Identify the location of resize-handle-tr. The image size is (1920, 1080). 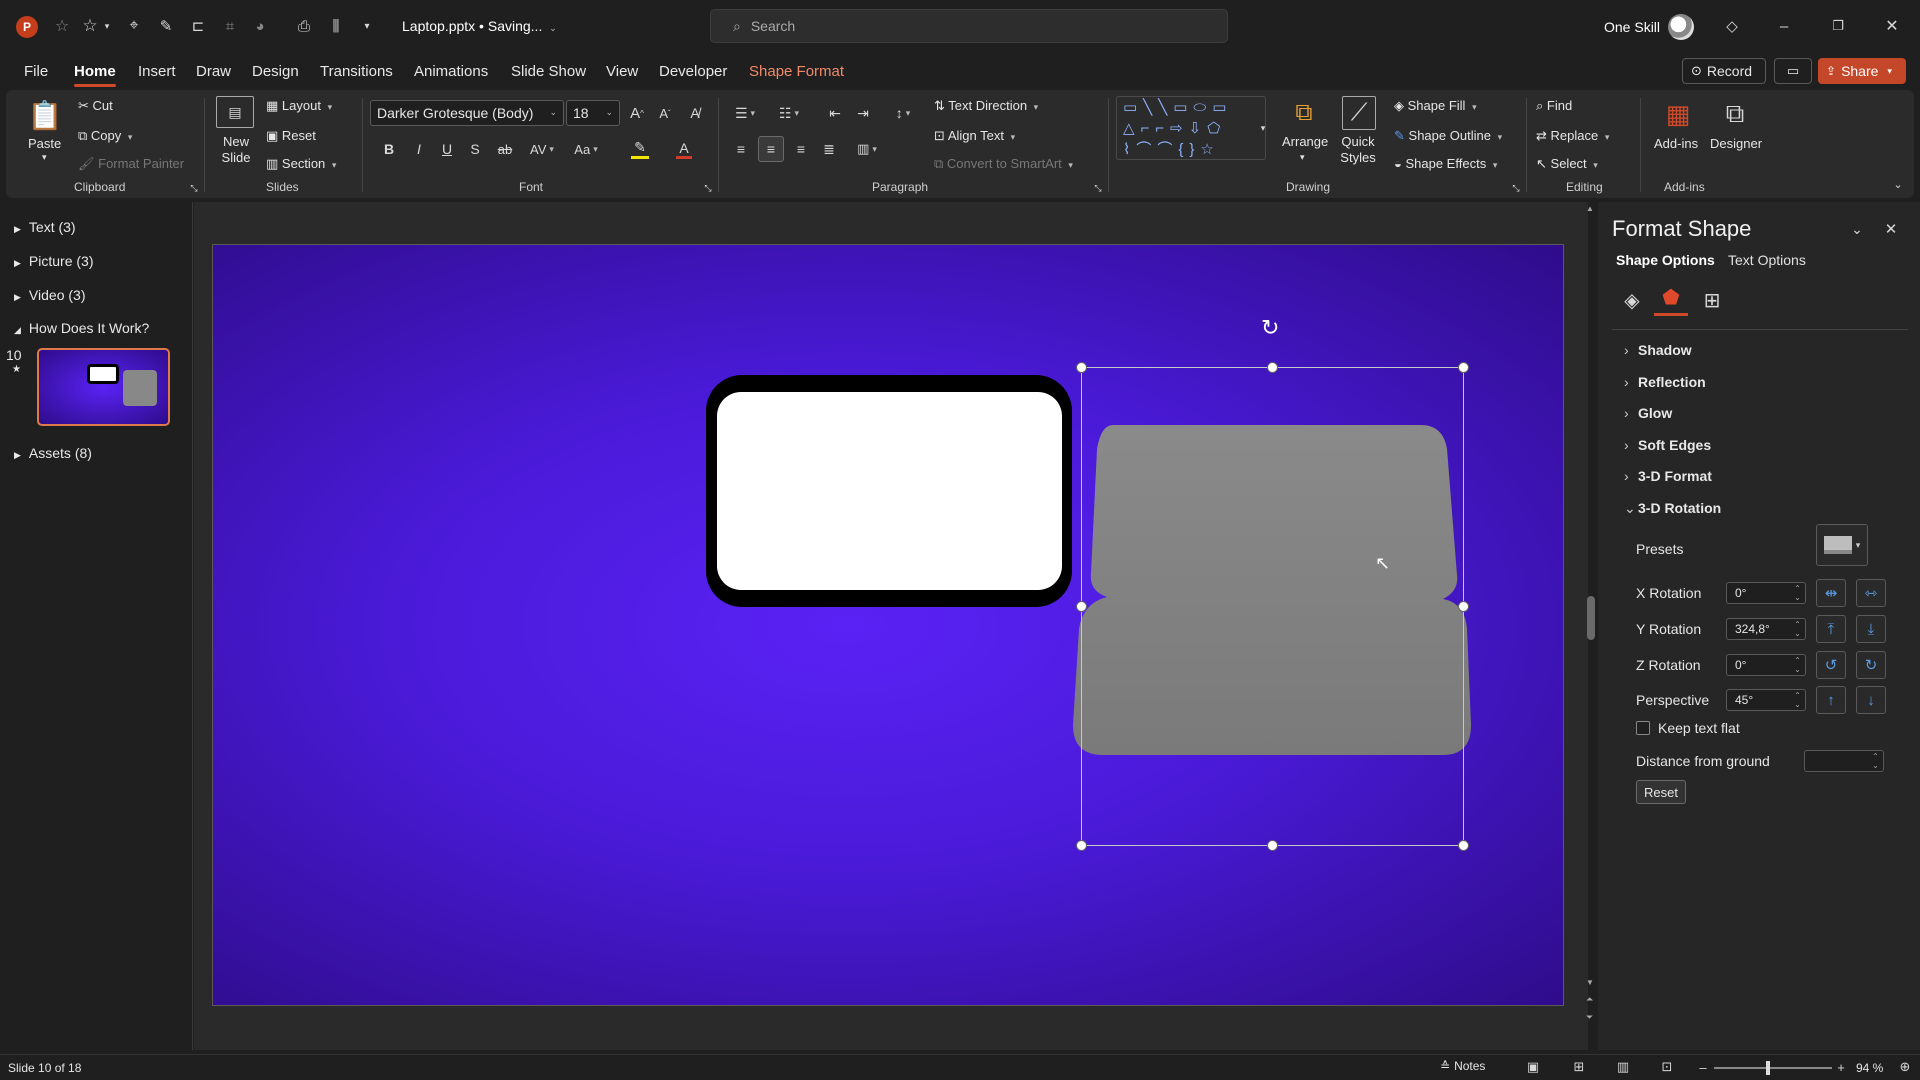
(1463, 367).